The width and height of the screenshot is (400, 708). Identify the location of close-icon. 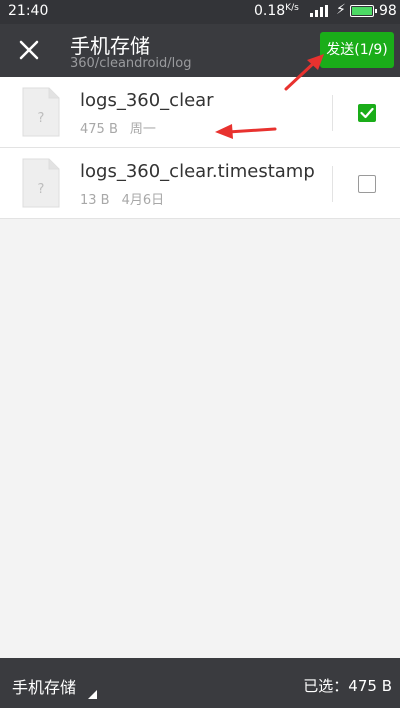
(29, 50).